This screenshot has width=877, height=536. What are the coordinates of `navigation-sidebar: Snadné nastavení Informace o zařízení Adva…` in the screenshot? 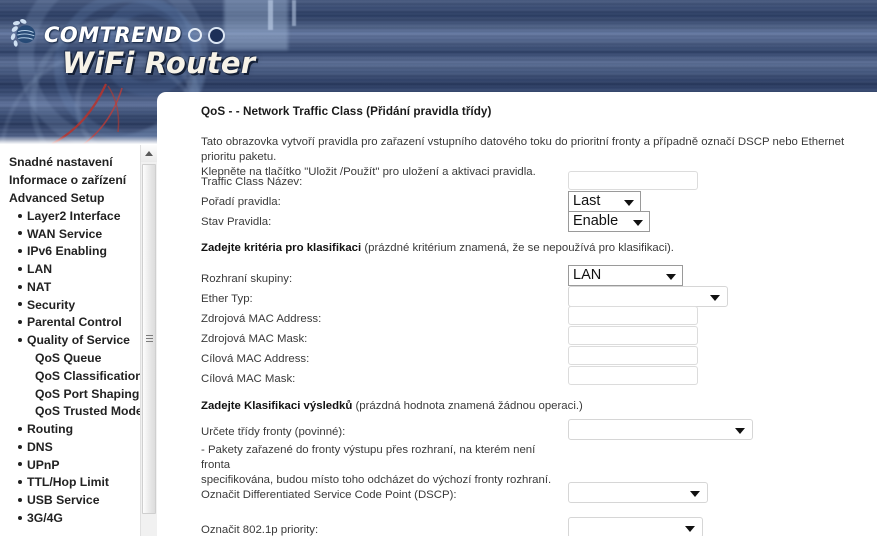 It's located at (78, 340).